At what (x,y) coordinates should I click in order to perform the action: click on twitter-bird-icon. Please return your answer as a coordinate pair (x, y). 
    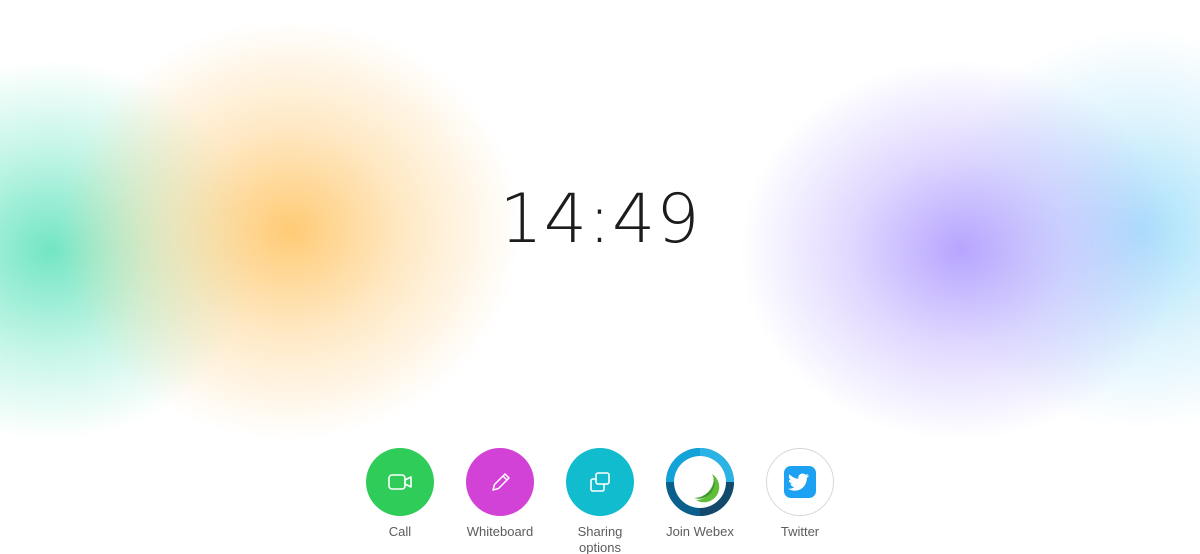
    Looking at the image, I should click on (800, 482).